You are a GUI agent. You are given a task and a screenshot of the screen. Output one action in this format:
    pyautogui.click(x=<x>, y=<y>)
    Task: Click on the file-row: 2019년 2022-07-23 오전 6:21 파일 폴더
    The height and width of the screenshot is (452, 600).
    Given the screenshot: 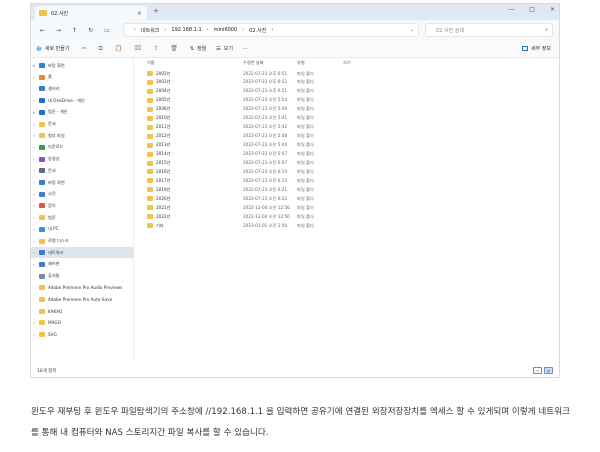 What is the action you would take?
    pyautogui.click(x=245, y=190)
    